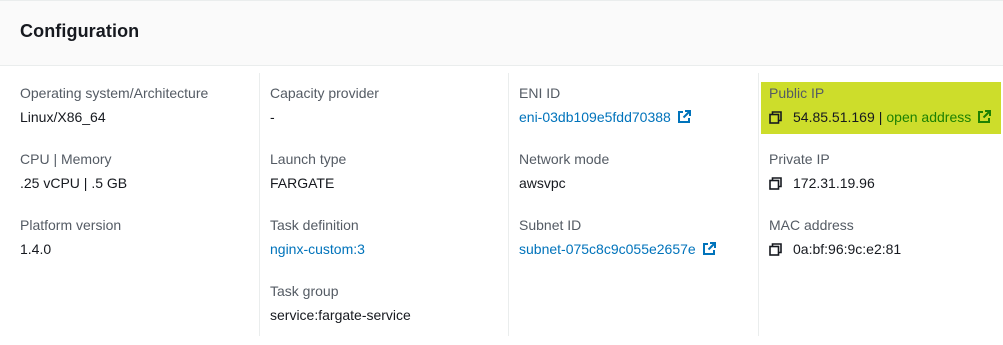 This screenshot has height=345, width=1003. I want to click on panel-title: Configuration, so click(80, 31).